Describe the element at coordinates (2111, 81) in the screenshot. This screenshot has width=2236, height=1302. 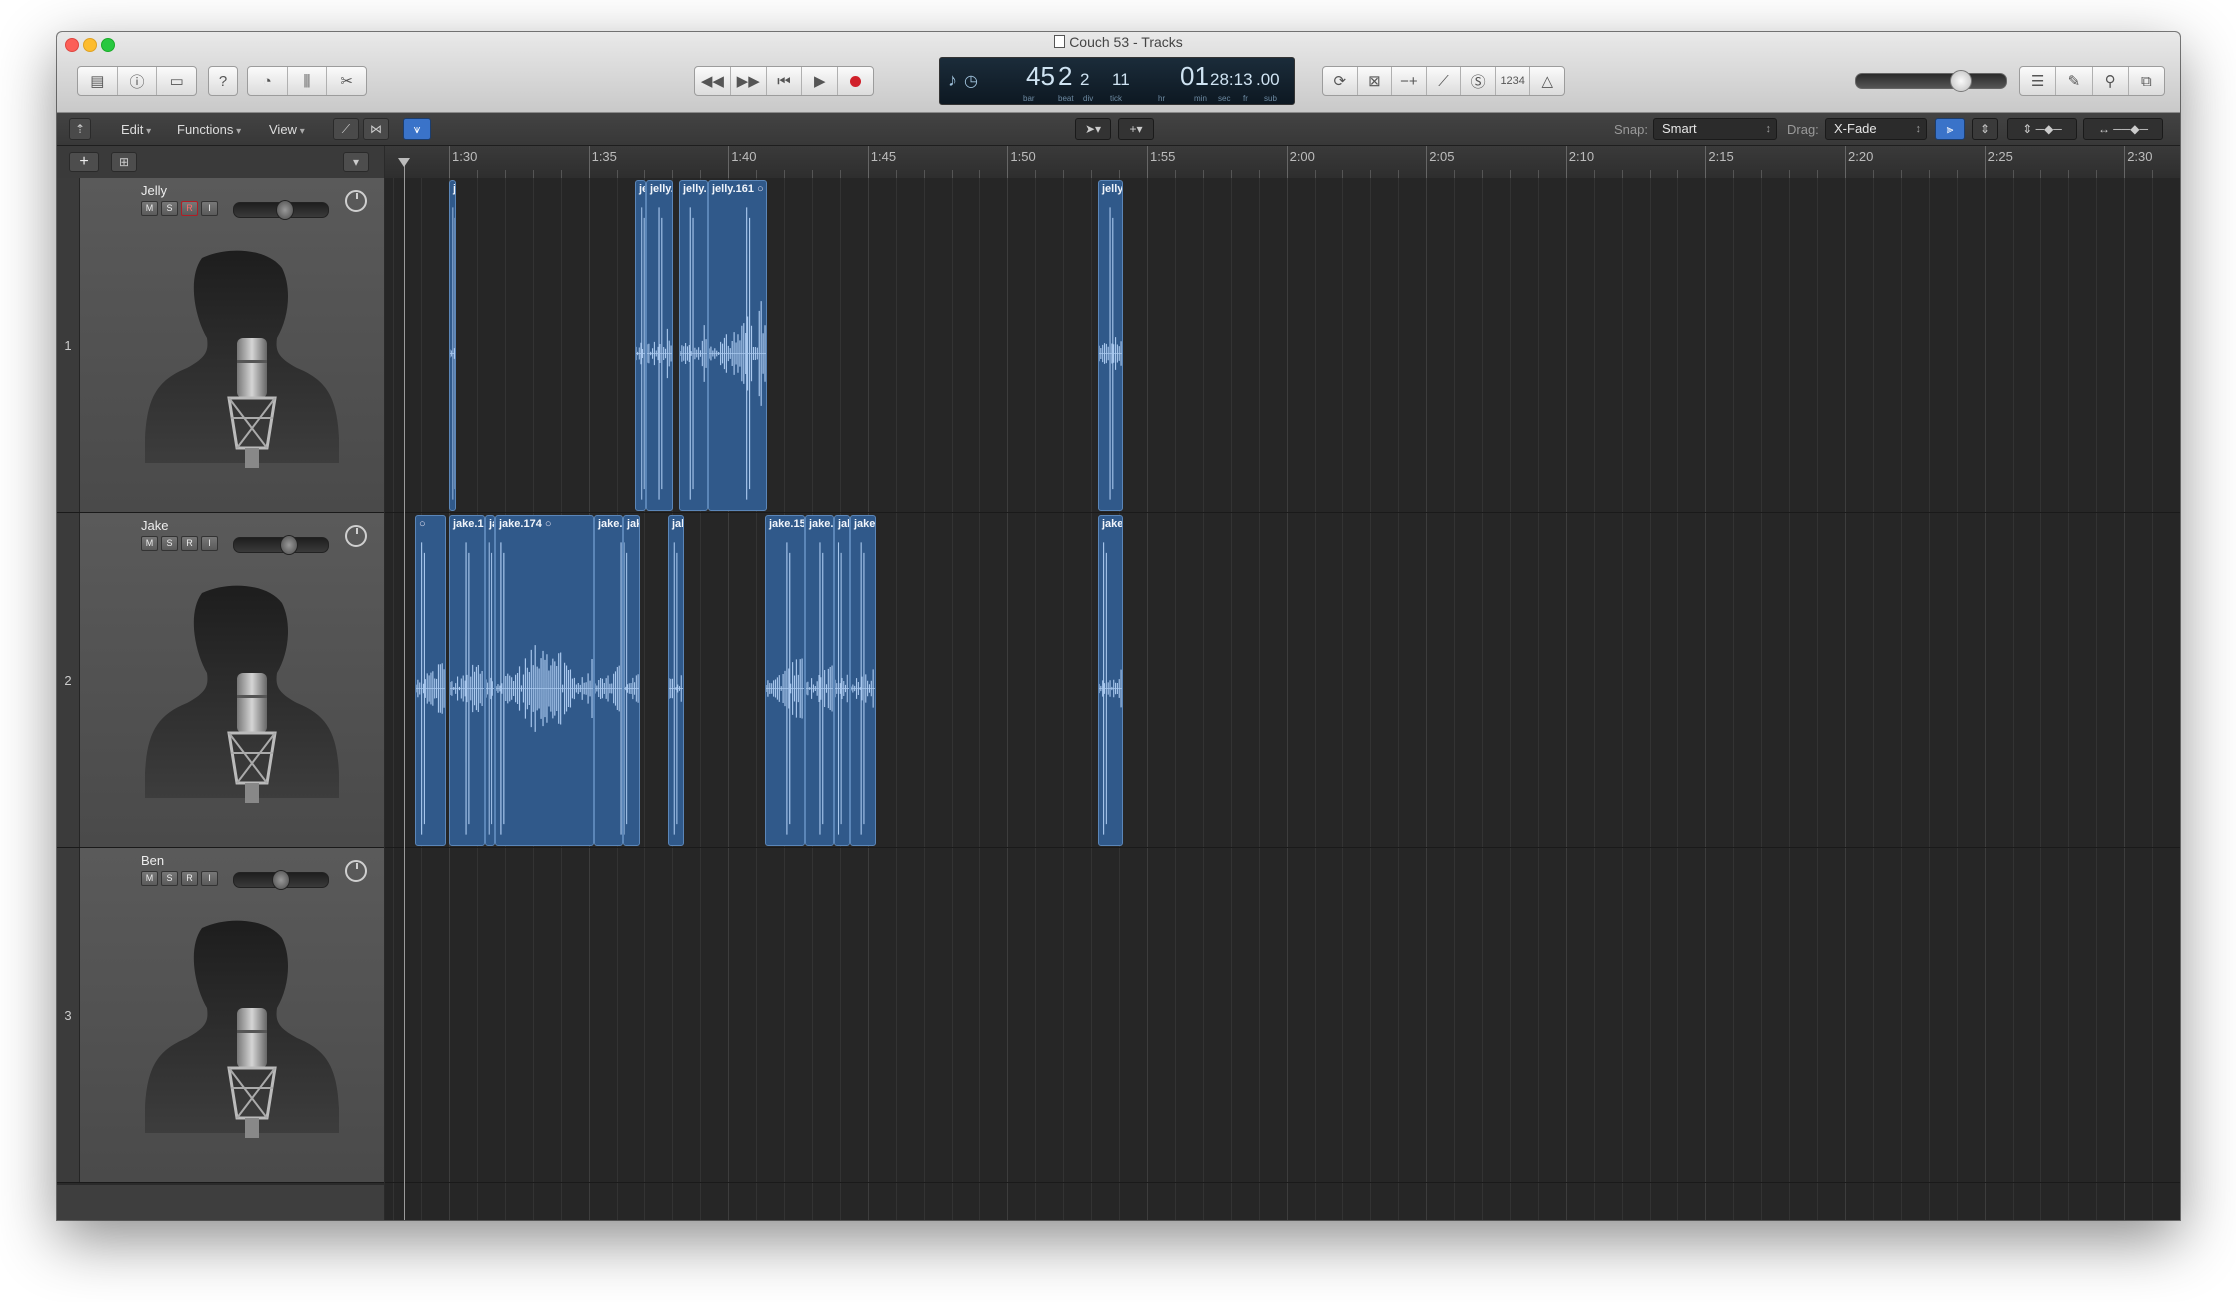
I see `loop-browser-icon: ⚲` at that location.